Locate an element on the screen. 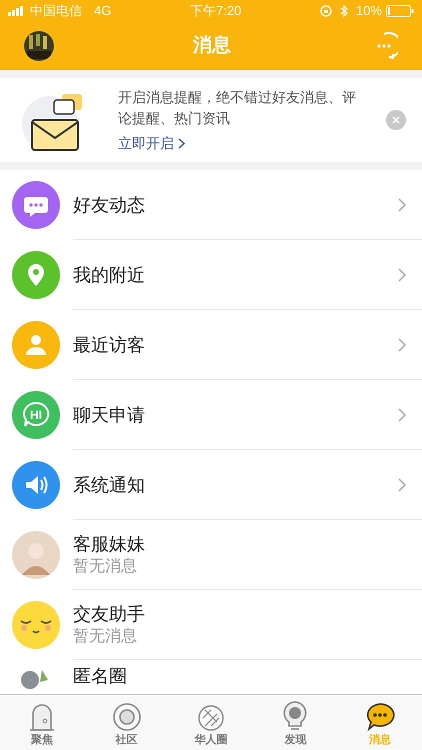 The height and width of the screenshot is (750, 422). tab: 聚焦 is located at coordinates (42, 722).